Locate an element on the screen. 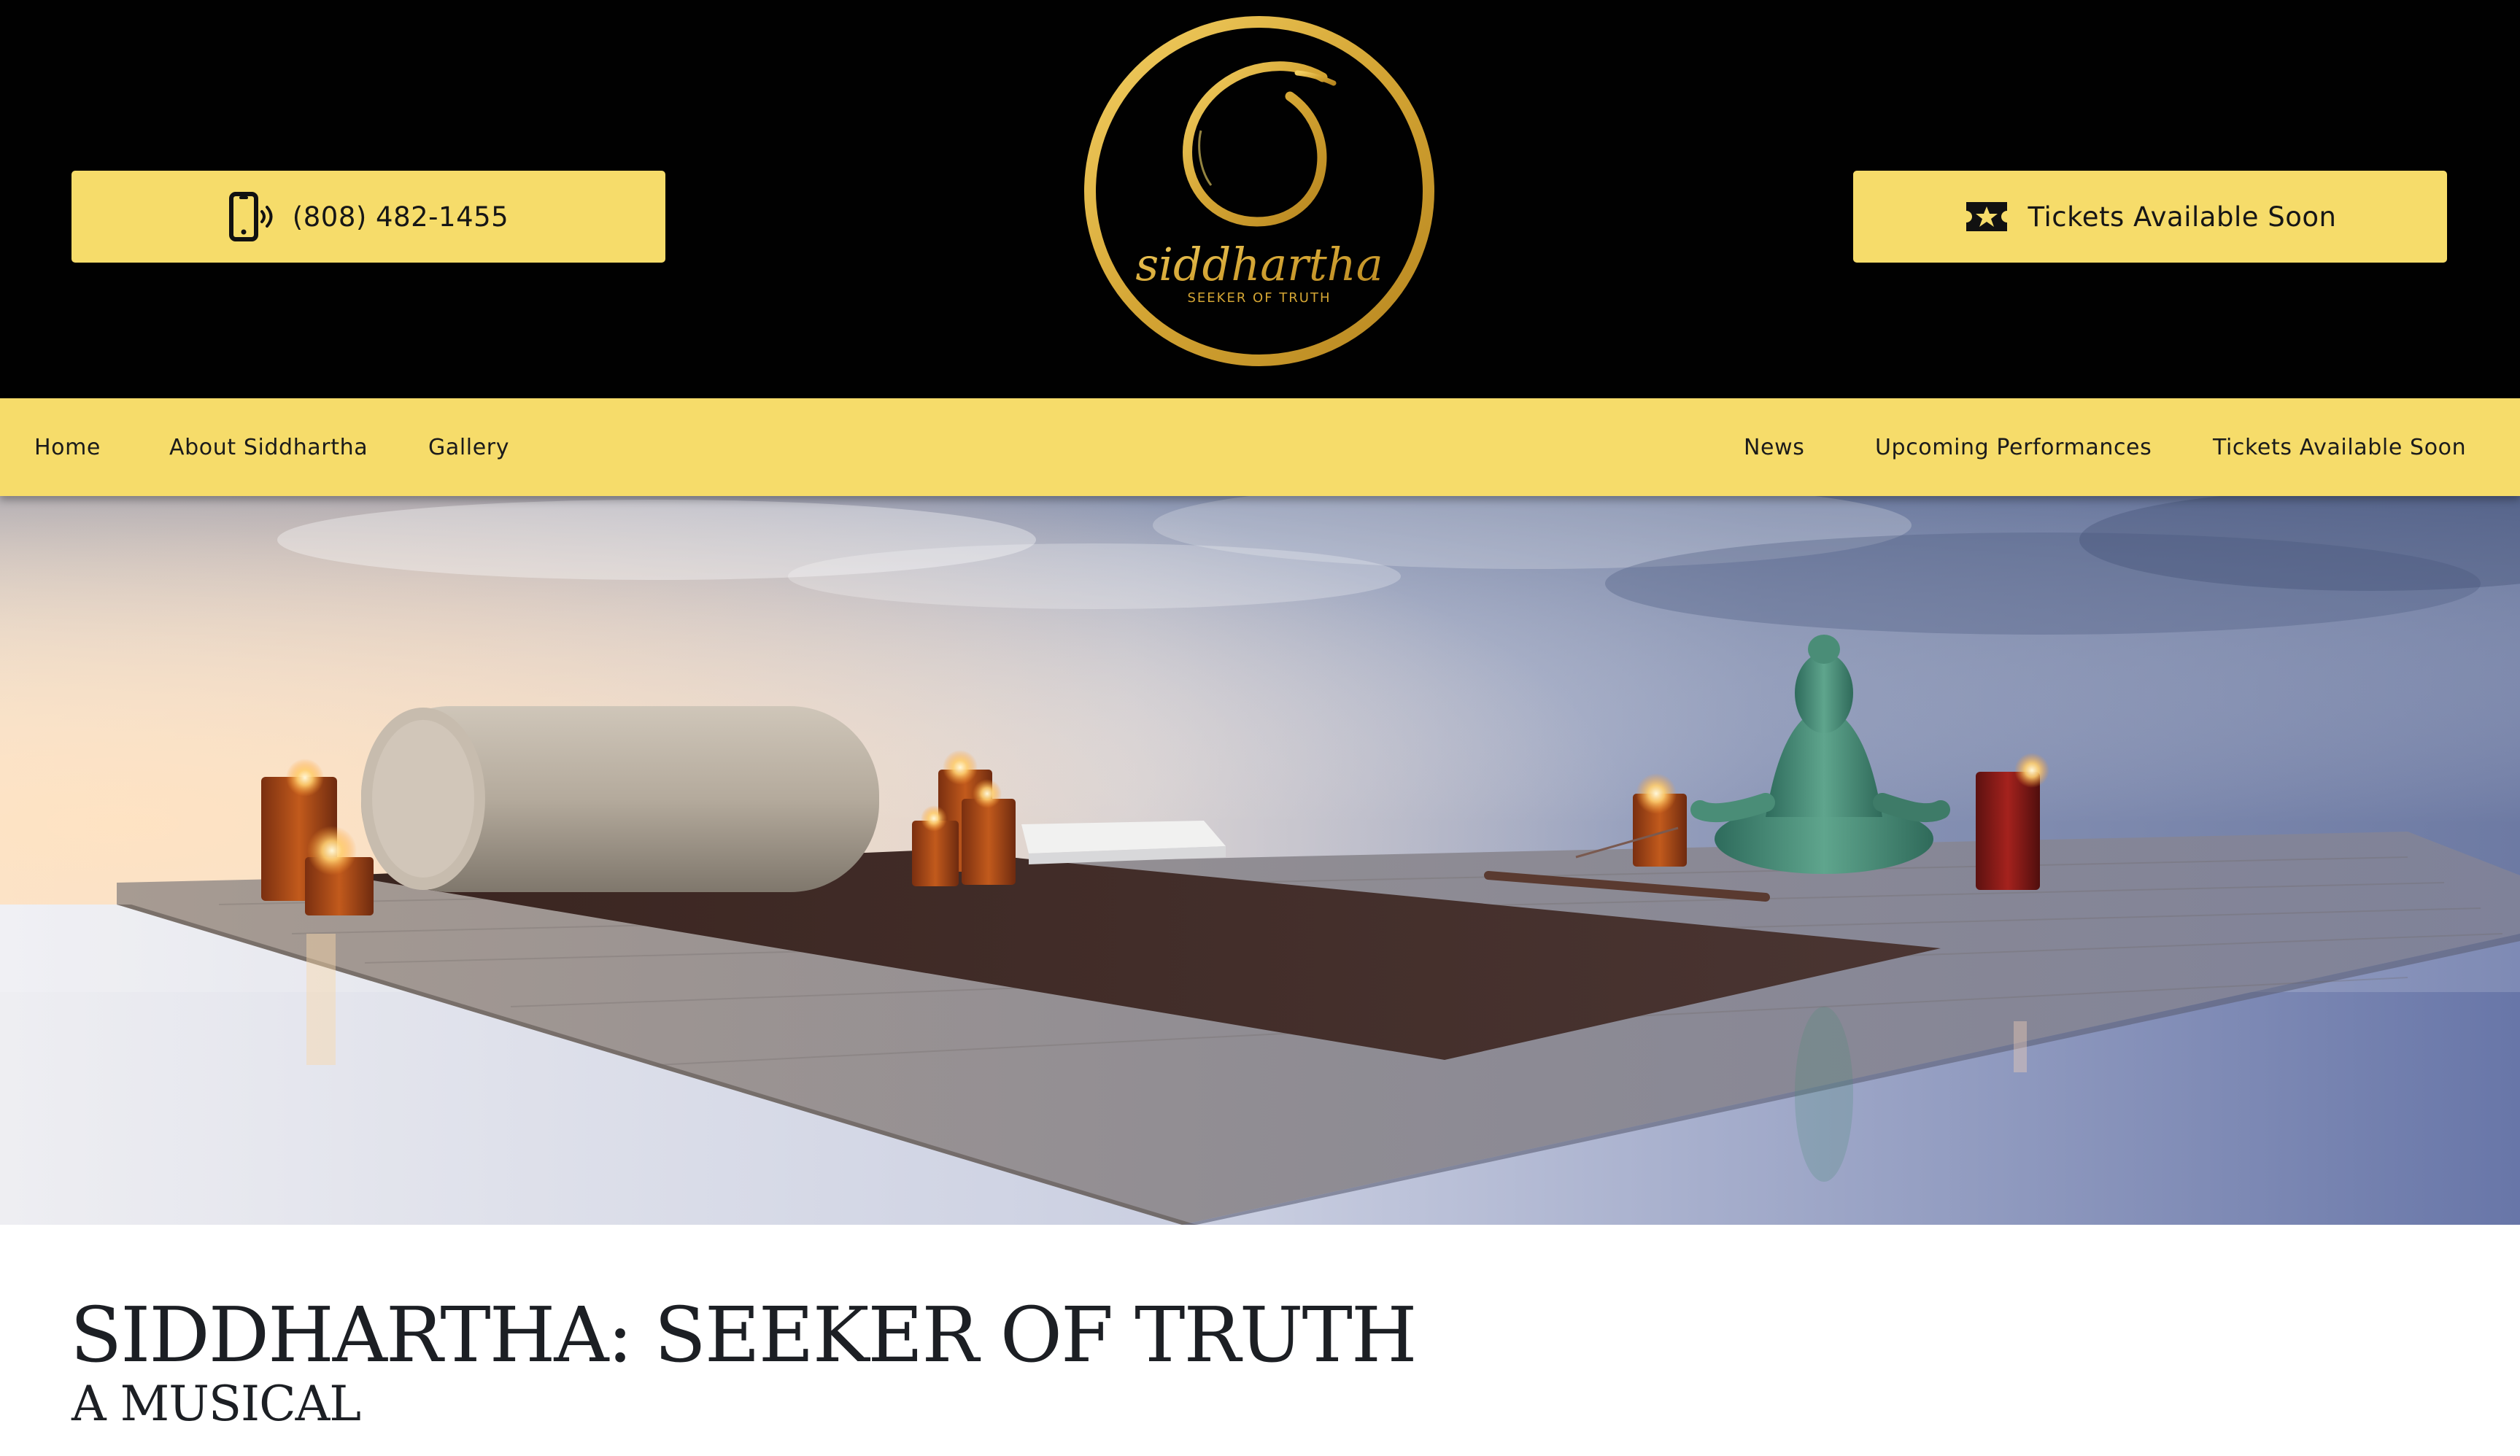 The image size is (2520, 1456). svg-text: SEEKER OF TRUTH is located at coordinates (1259, 298).